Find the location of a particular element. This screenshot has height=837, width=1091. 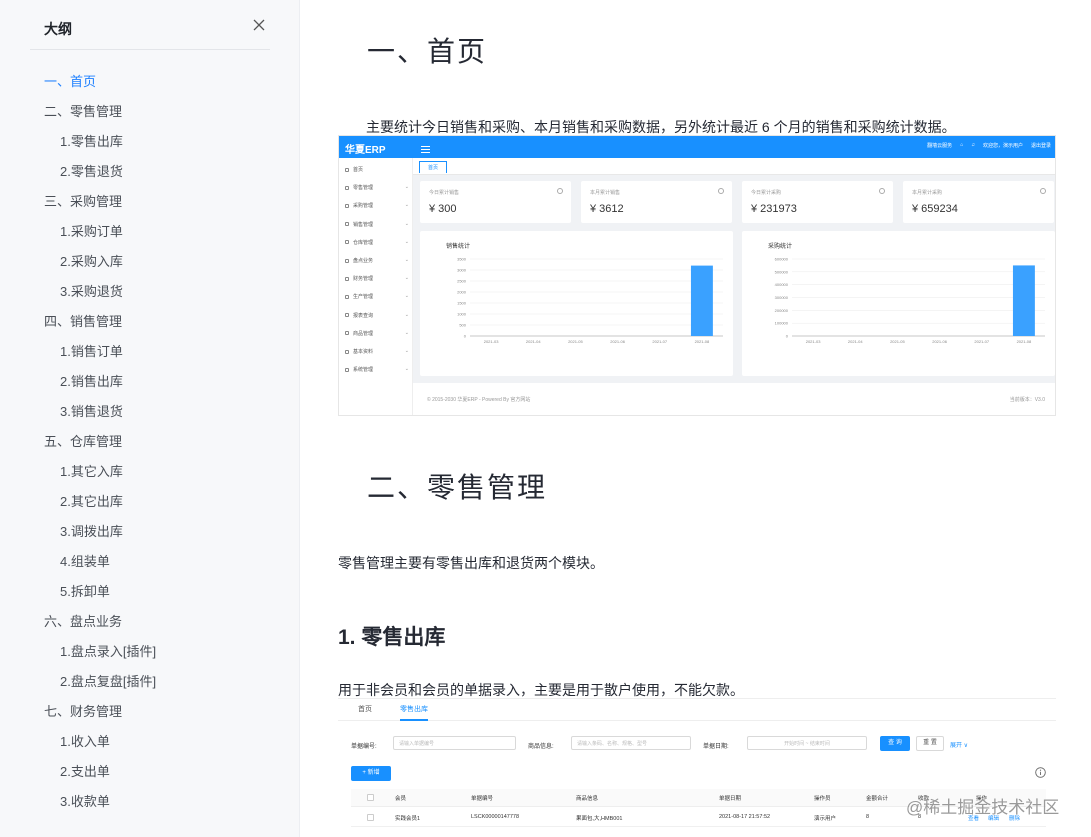

erp-sidebar-item: 采购管理 ⌄ is located at coordinates (377, 205).